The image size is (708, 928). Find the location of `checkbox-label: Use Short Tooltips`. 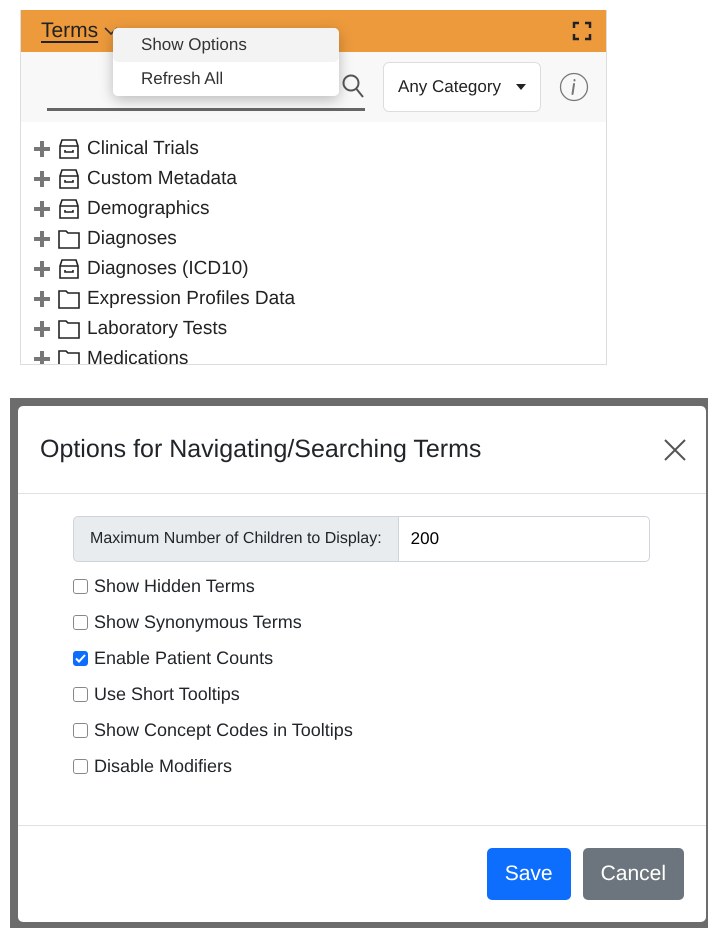

checkbox-label: Use Short Tooltips is located at coordinates (167, 694).